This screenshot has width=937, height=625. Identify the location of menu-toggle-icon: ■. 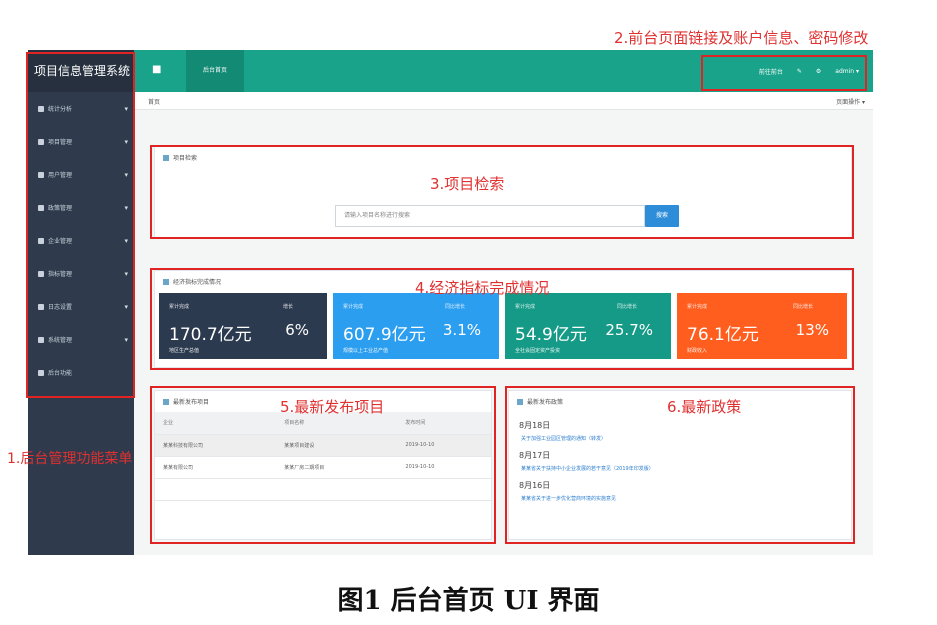
(158, 70).